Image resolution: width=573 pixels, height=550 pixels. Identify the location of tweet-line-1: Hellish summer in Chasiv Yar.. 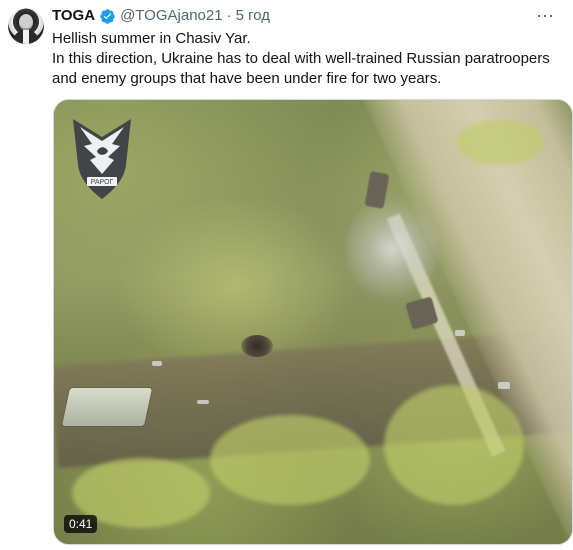
(151, 38).